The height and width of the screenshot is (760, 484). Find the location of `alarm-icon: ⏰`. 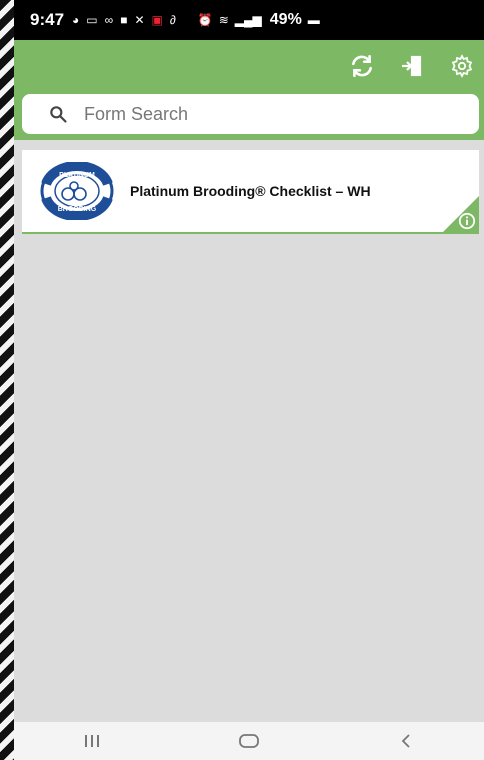

alarm-icon: ⏰ is located at coordinates (205, 20).